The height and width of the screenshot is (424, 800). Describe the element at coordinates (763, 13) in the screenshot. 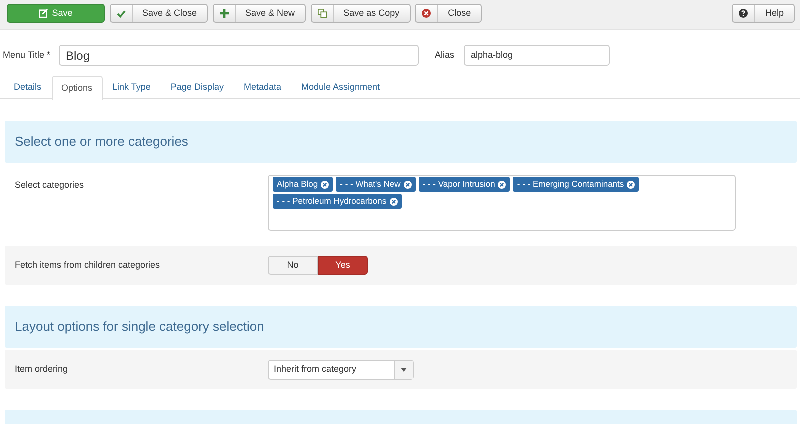

I see `toolbar-button: Help` at that location.